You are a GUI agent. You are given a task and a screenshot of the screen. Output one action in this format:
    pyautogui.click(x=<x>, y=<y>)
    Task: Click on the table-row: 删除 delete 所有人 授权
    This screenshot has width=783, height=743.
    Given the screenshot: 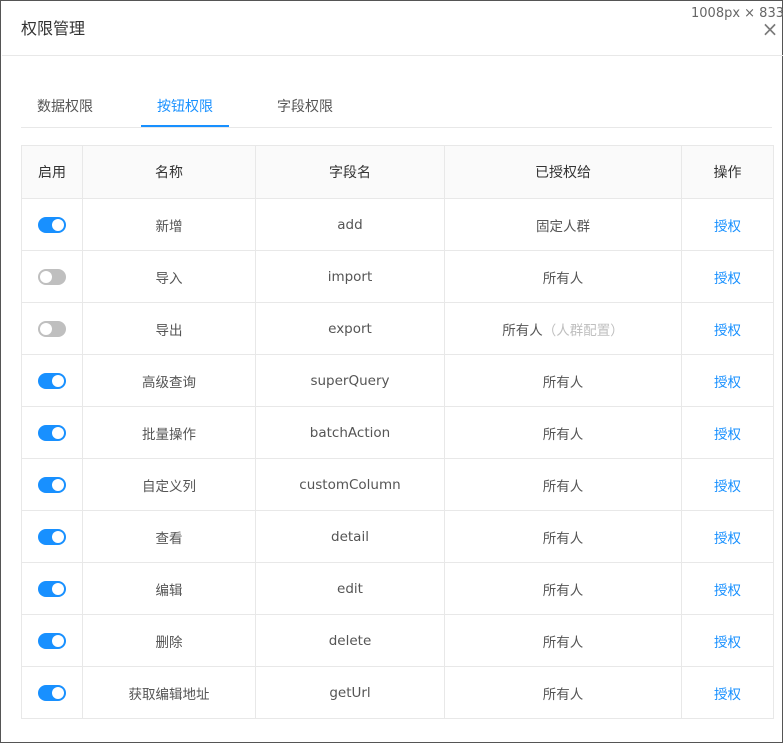 What is the action you would take?
    pyautogui.click(x=397, y=640)
    